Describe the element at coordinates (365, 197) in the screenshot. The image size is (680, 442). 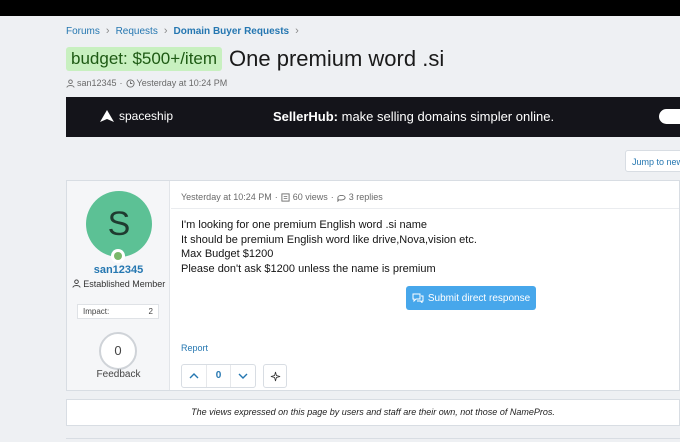
I see `post-replies: 3 replies` at that location.